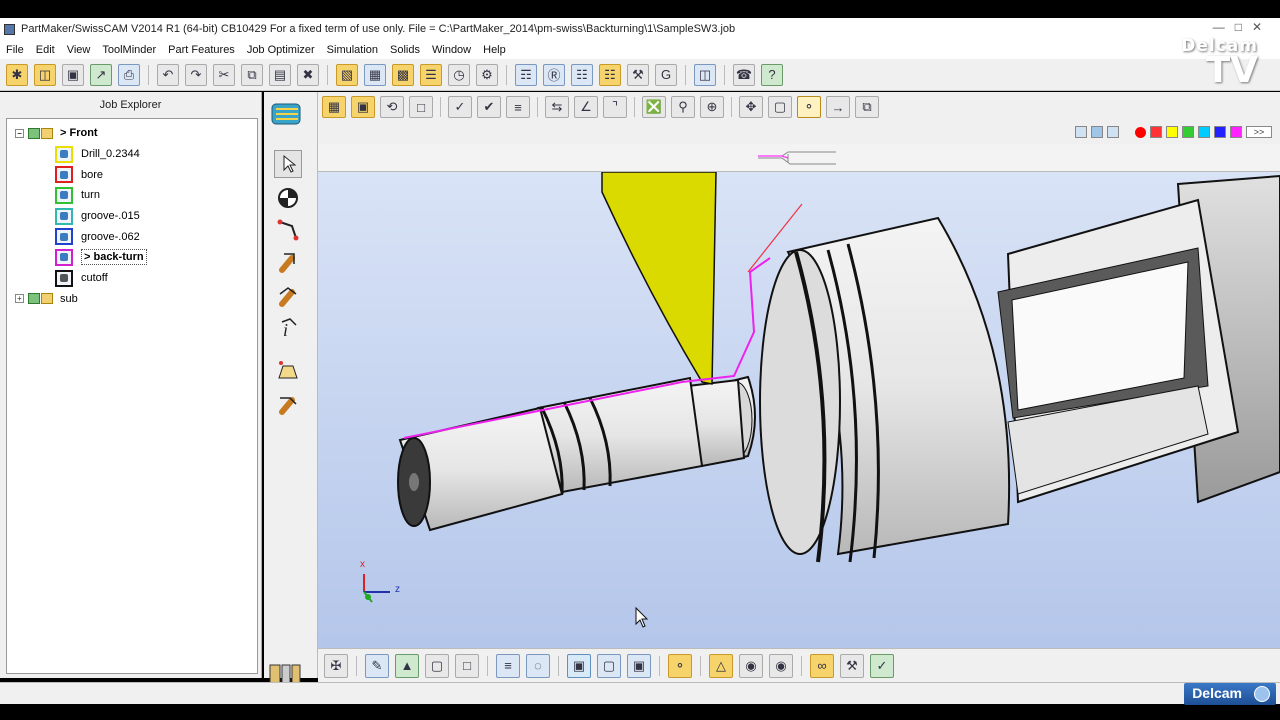 The height and width of the screenshot is (720, 1280). What do you see at coordinates (1236, 132) in the screenshot?
I see `color-swatch-magenta` at bounding box center [1236, 132].